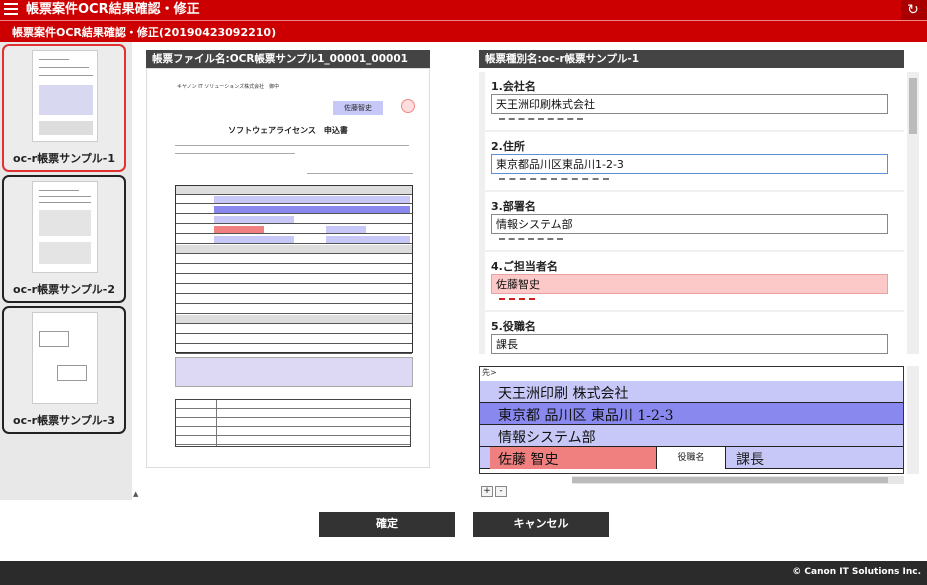 The width and height of the screenshot is (927, 585). I want to click on field-label: 3.部署名, so click(513, 206).